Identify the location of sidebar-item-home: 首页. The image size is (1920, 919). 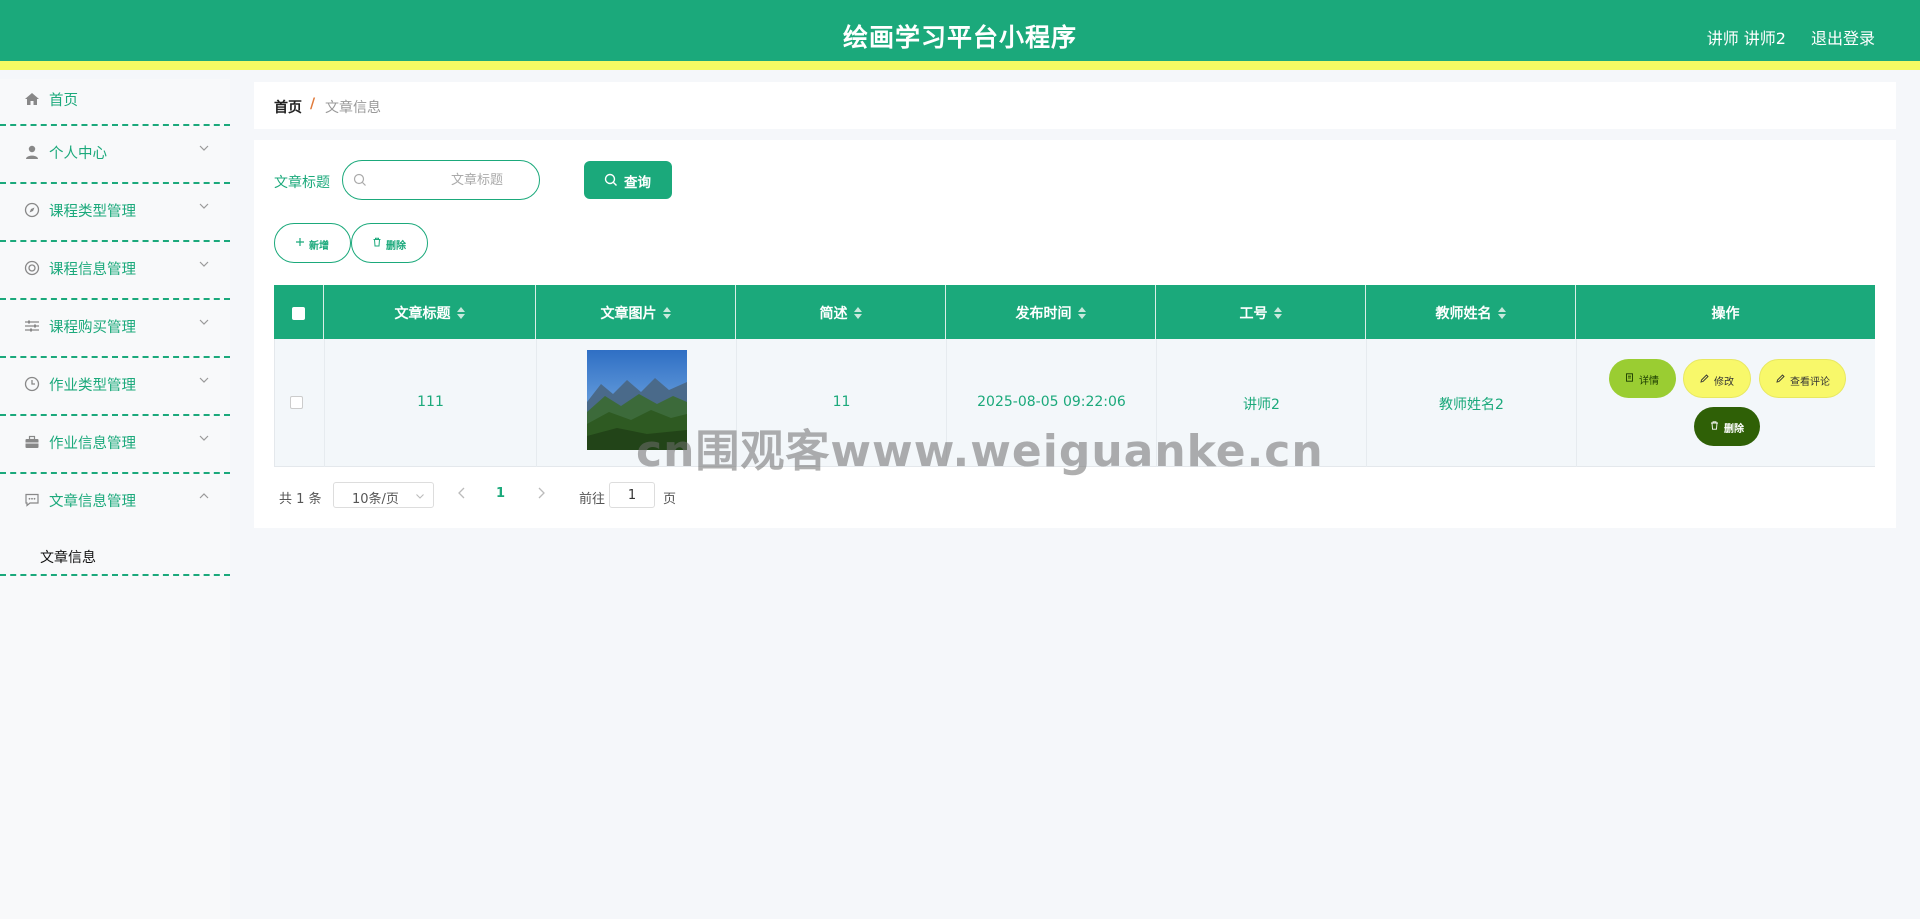
(115, 102).